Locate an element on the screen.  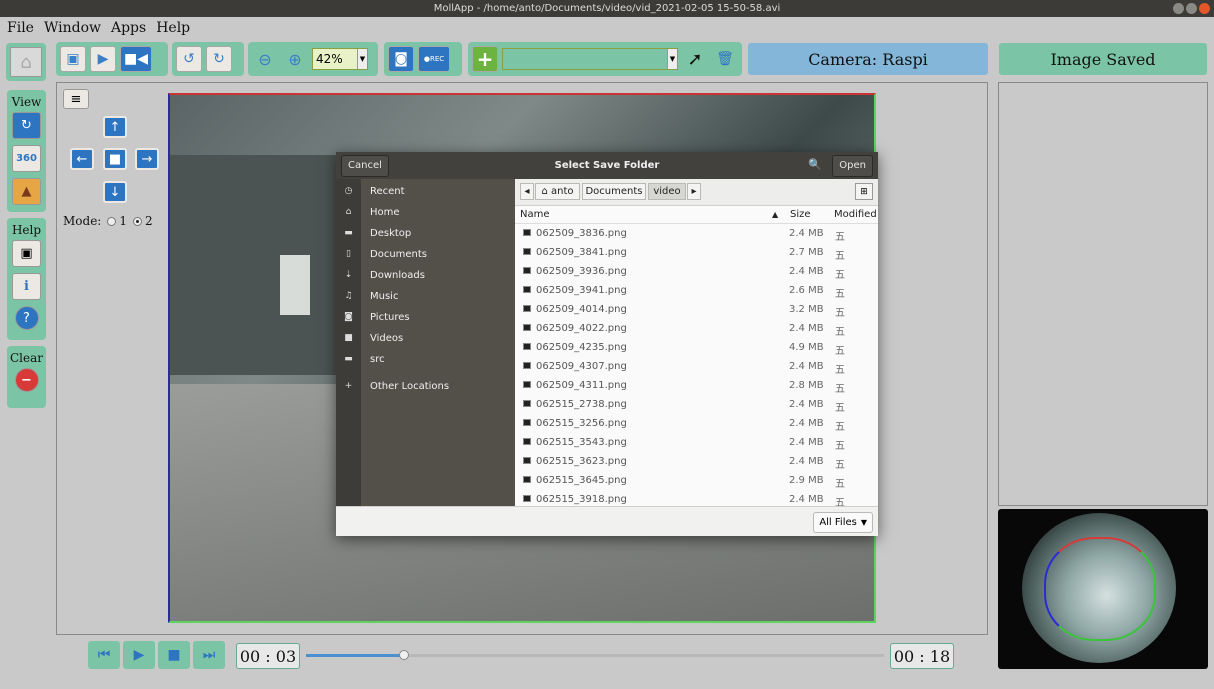
preset-combo: ▼ is located at coordinates (590, 59).